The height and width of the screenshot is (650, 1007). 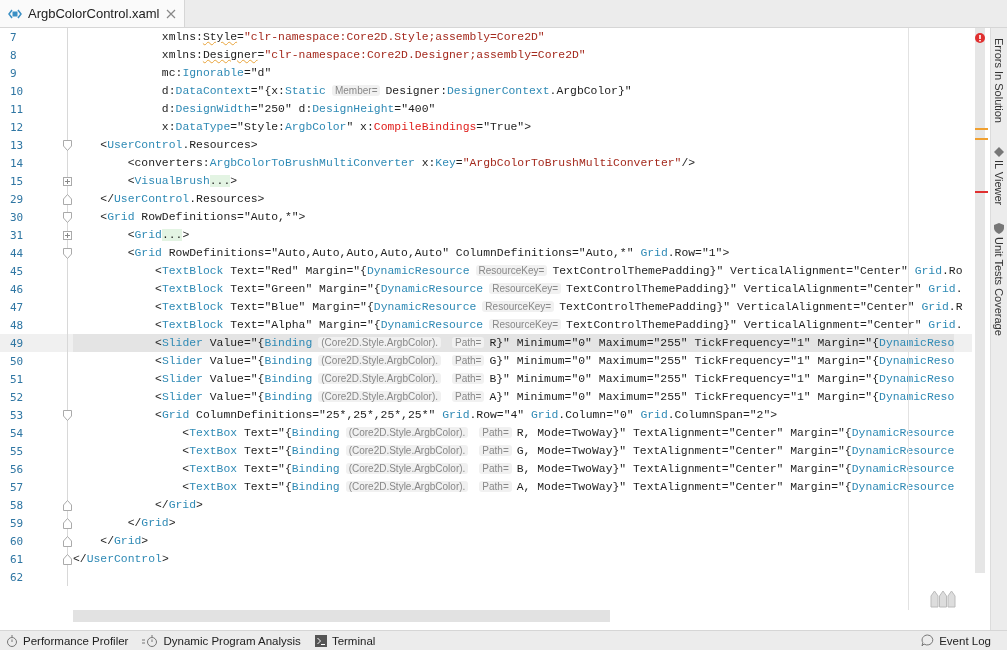 What do you see at coordinates (373, 55) in the screenshot?
I see `code-line: xmlns:Designer="clr-namespace:Core2D.Designer;assembly=Core2D"` at bounding box center [373, 55].